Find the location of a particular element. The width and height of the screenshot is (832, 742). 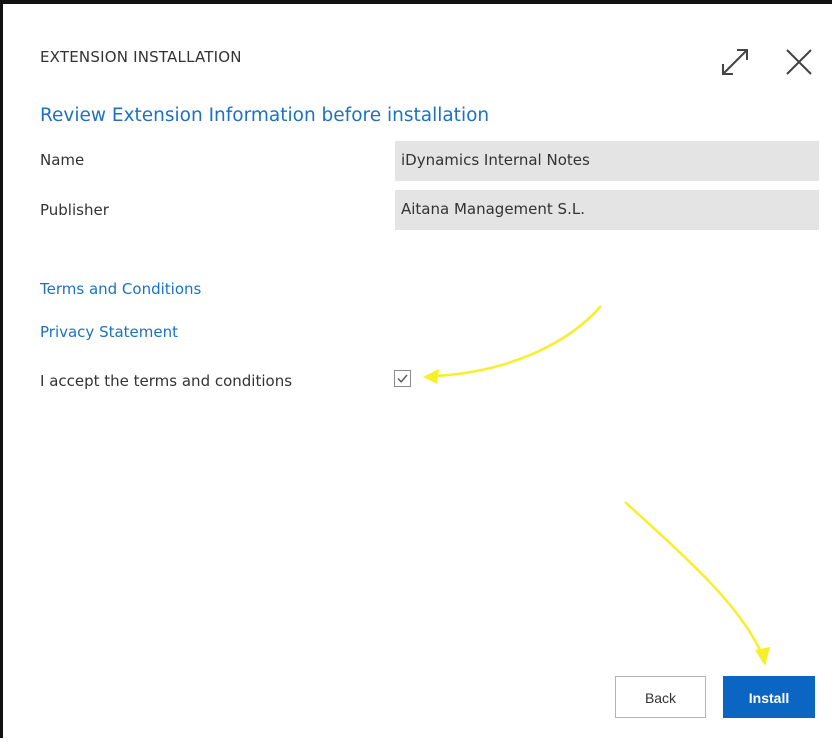

annotation-arrowhead-install is located at coordinates (762, 656).